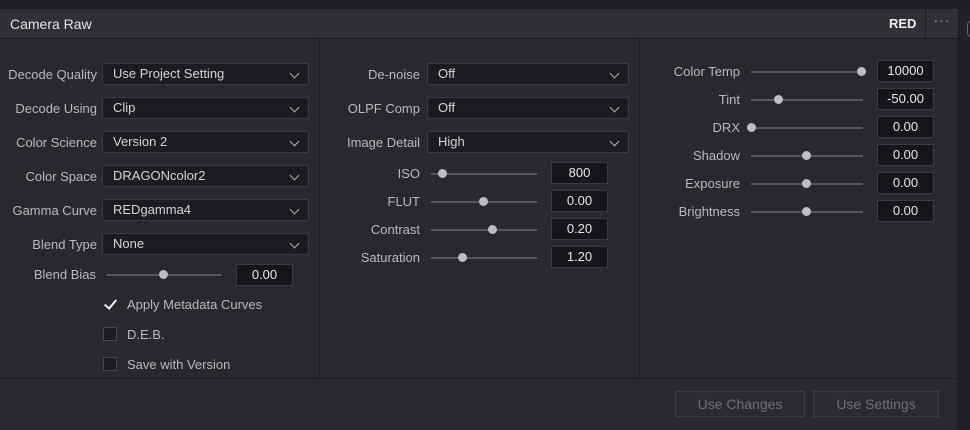 The image size is (970, 430). I want to click on olpf-comp-value: Off, so click(447, 107).